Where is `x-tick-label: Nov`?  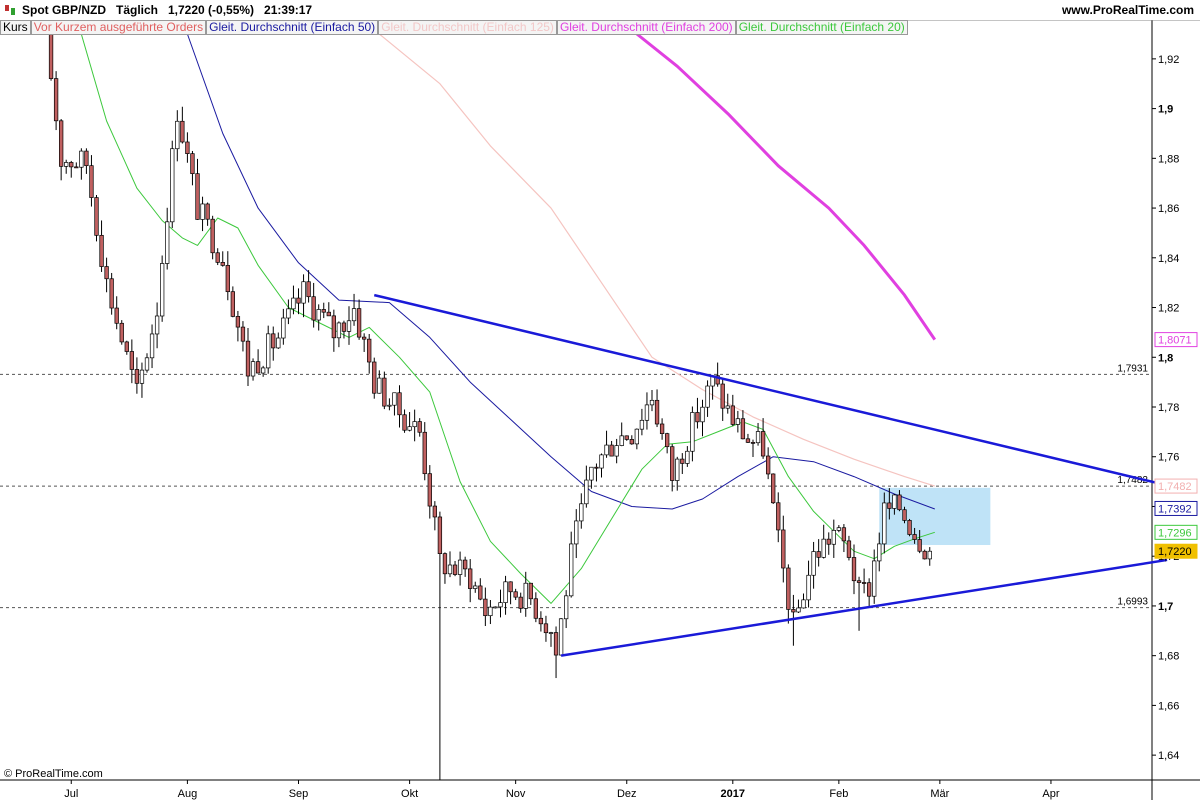 x-tick-label: Nov is located at coordinates (516, 794).